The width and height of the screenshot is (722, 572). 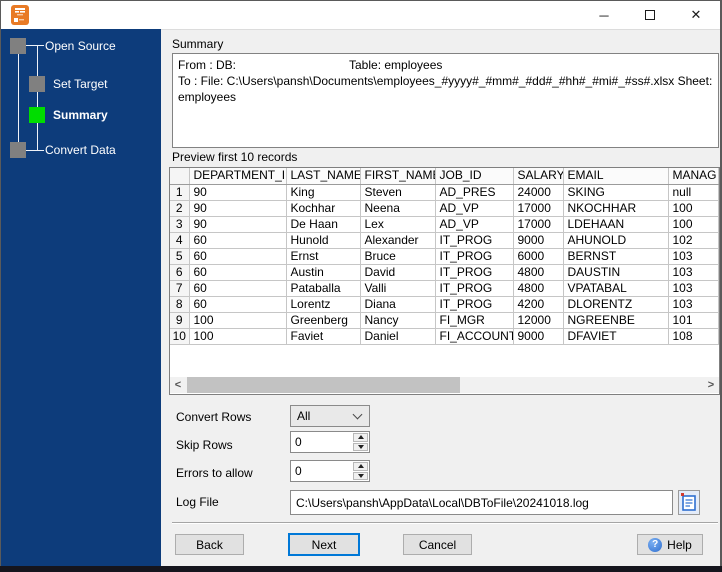 I want to click on grid-cell: Daniel, so click(x=398, y=336).